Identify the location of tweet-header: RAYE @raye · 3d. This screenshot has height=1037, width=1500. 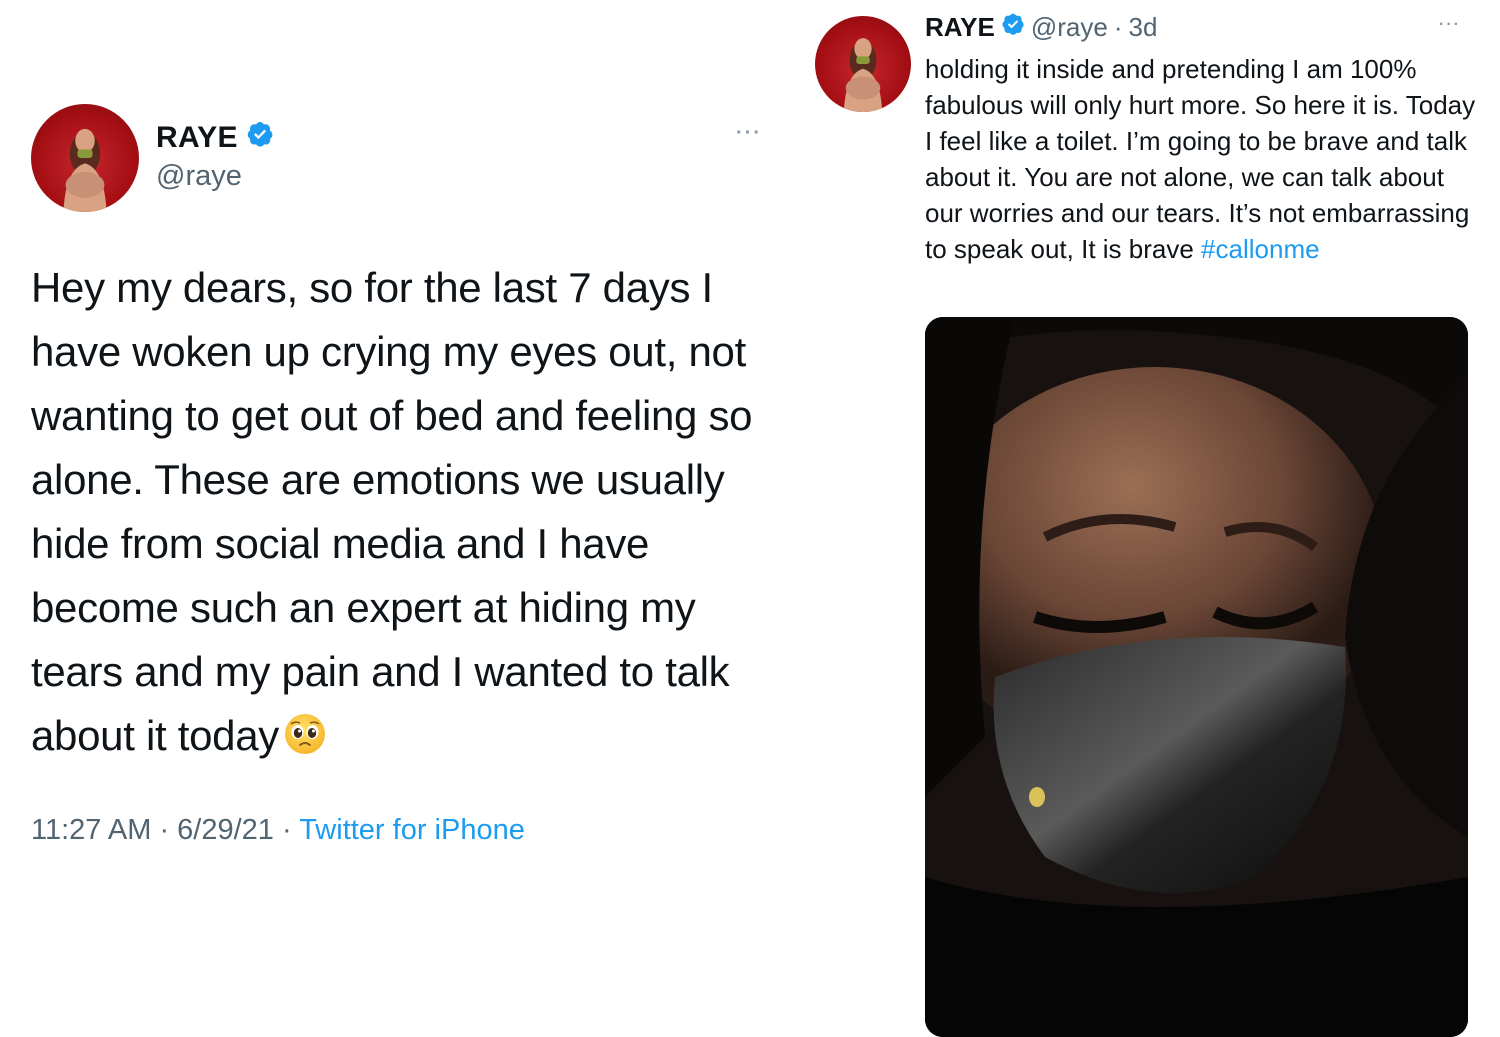
(1041, 27).